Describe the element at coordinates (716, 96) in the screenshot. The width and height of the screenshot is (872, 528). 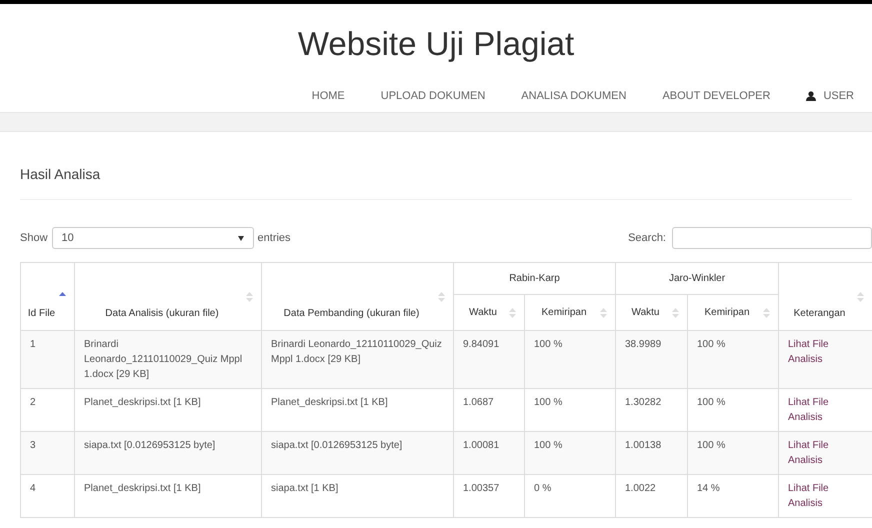
I see `nav-link: ABOUT DEVELOPER` at that location.